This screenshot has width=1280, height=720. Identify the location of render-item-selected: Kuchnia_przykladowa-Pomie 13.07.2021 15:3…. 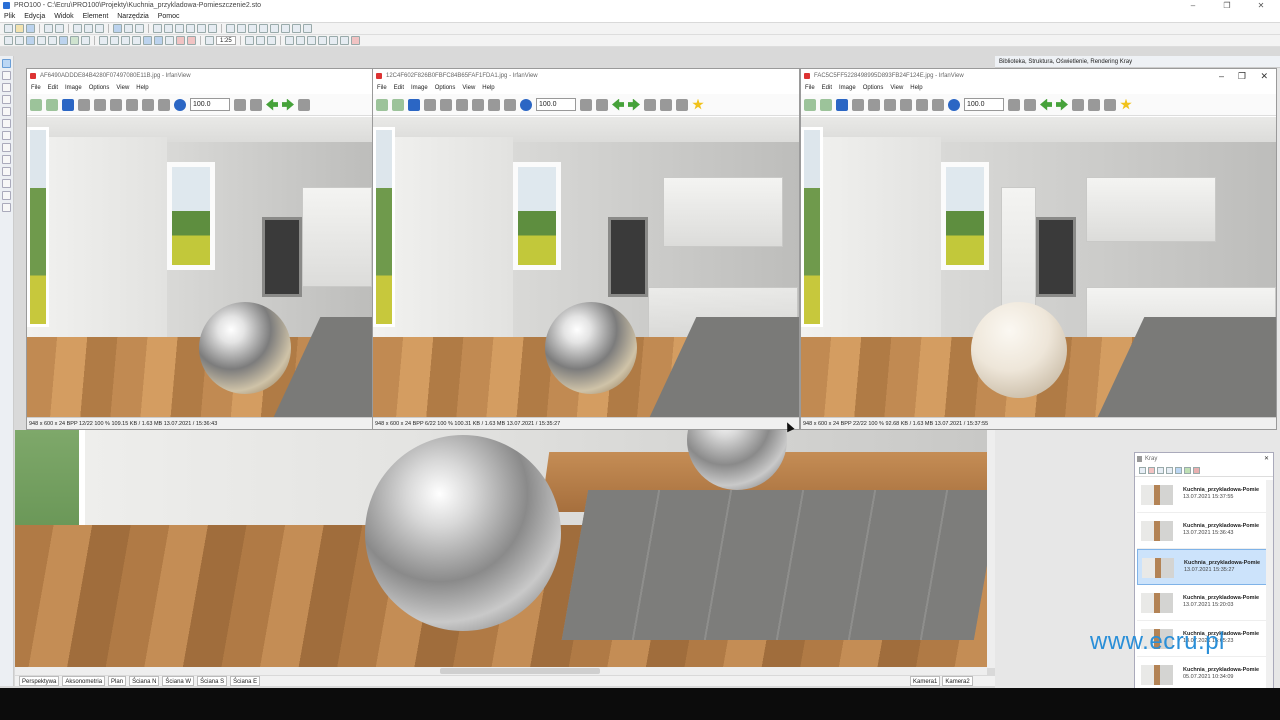
(1204, 567).